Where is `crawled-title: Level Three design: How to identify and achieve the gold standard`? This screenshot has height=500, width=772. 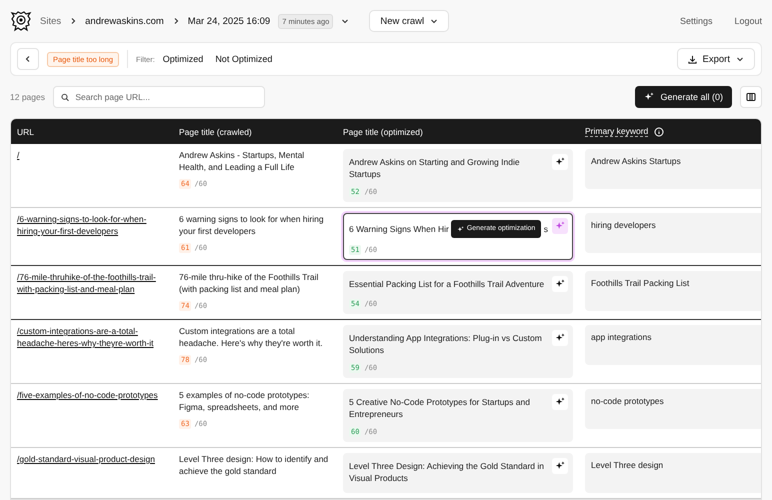
crawled-title: Level Three design: How to identify and achieve the gold standard is located at coordinates (254, 465).